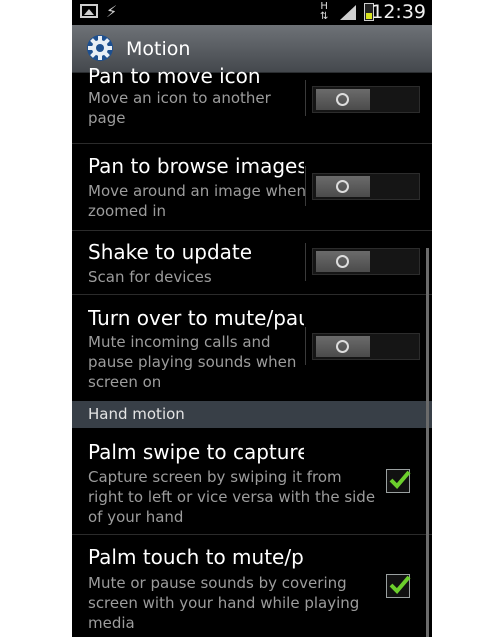 The height and width of the screenshot is (637, 500). Describe the element at coordinates (348, 12) in the screenshot. I see `signal-icon` at that location.